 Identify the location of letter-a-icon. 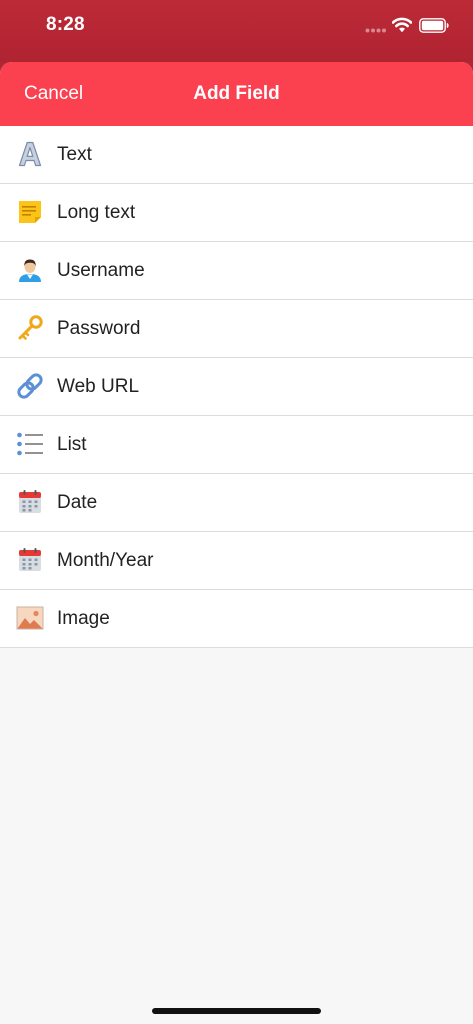
(30, 154).